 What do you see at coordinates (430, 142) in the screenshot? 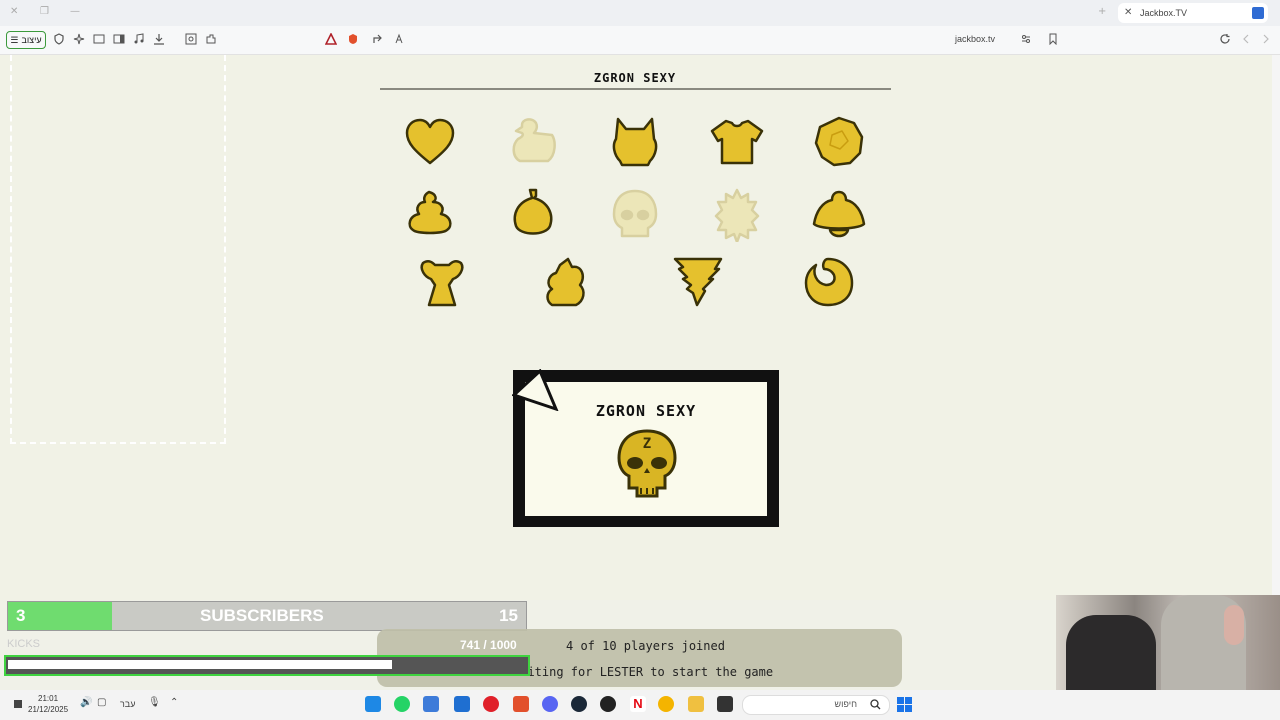
I see `avatar-heart-icon` at bounding box center [430, 142].